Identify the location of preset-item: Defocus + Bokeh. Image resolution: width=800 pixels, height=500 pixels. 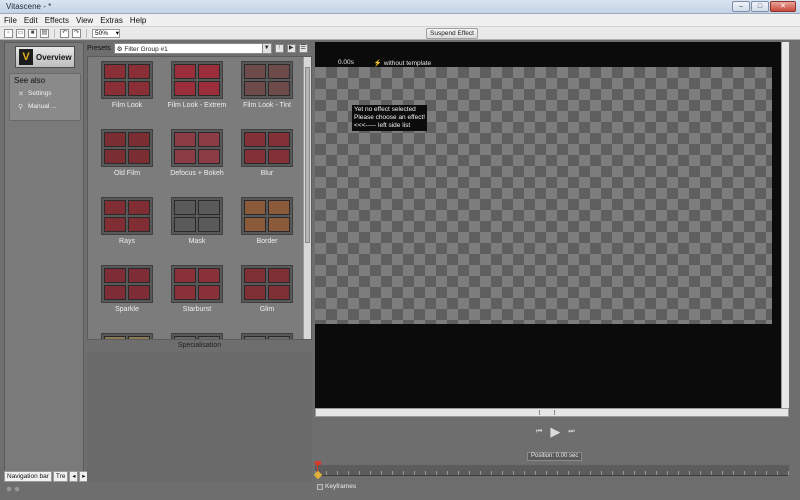
(197, 159).